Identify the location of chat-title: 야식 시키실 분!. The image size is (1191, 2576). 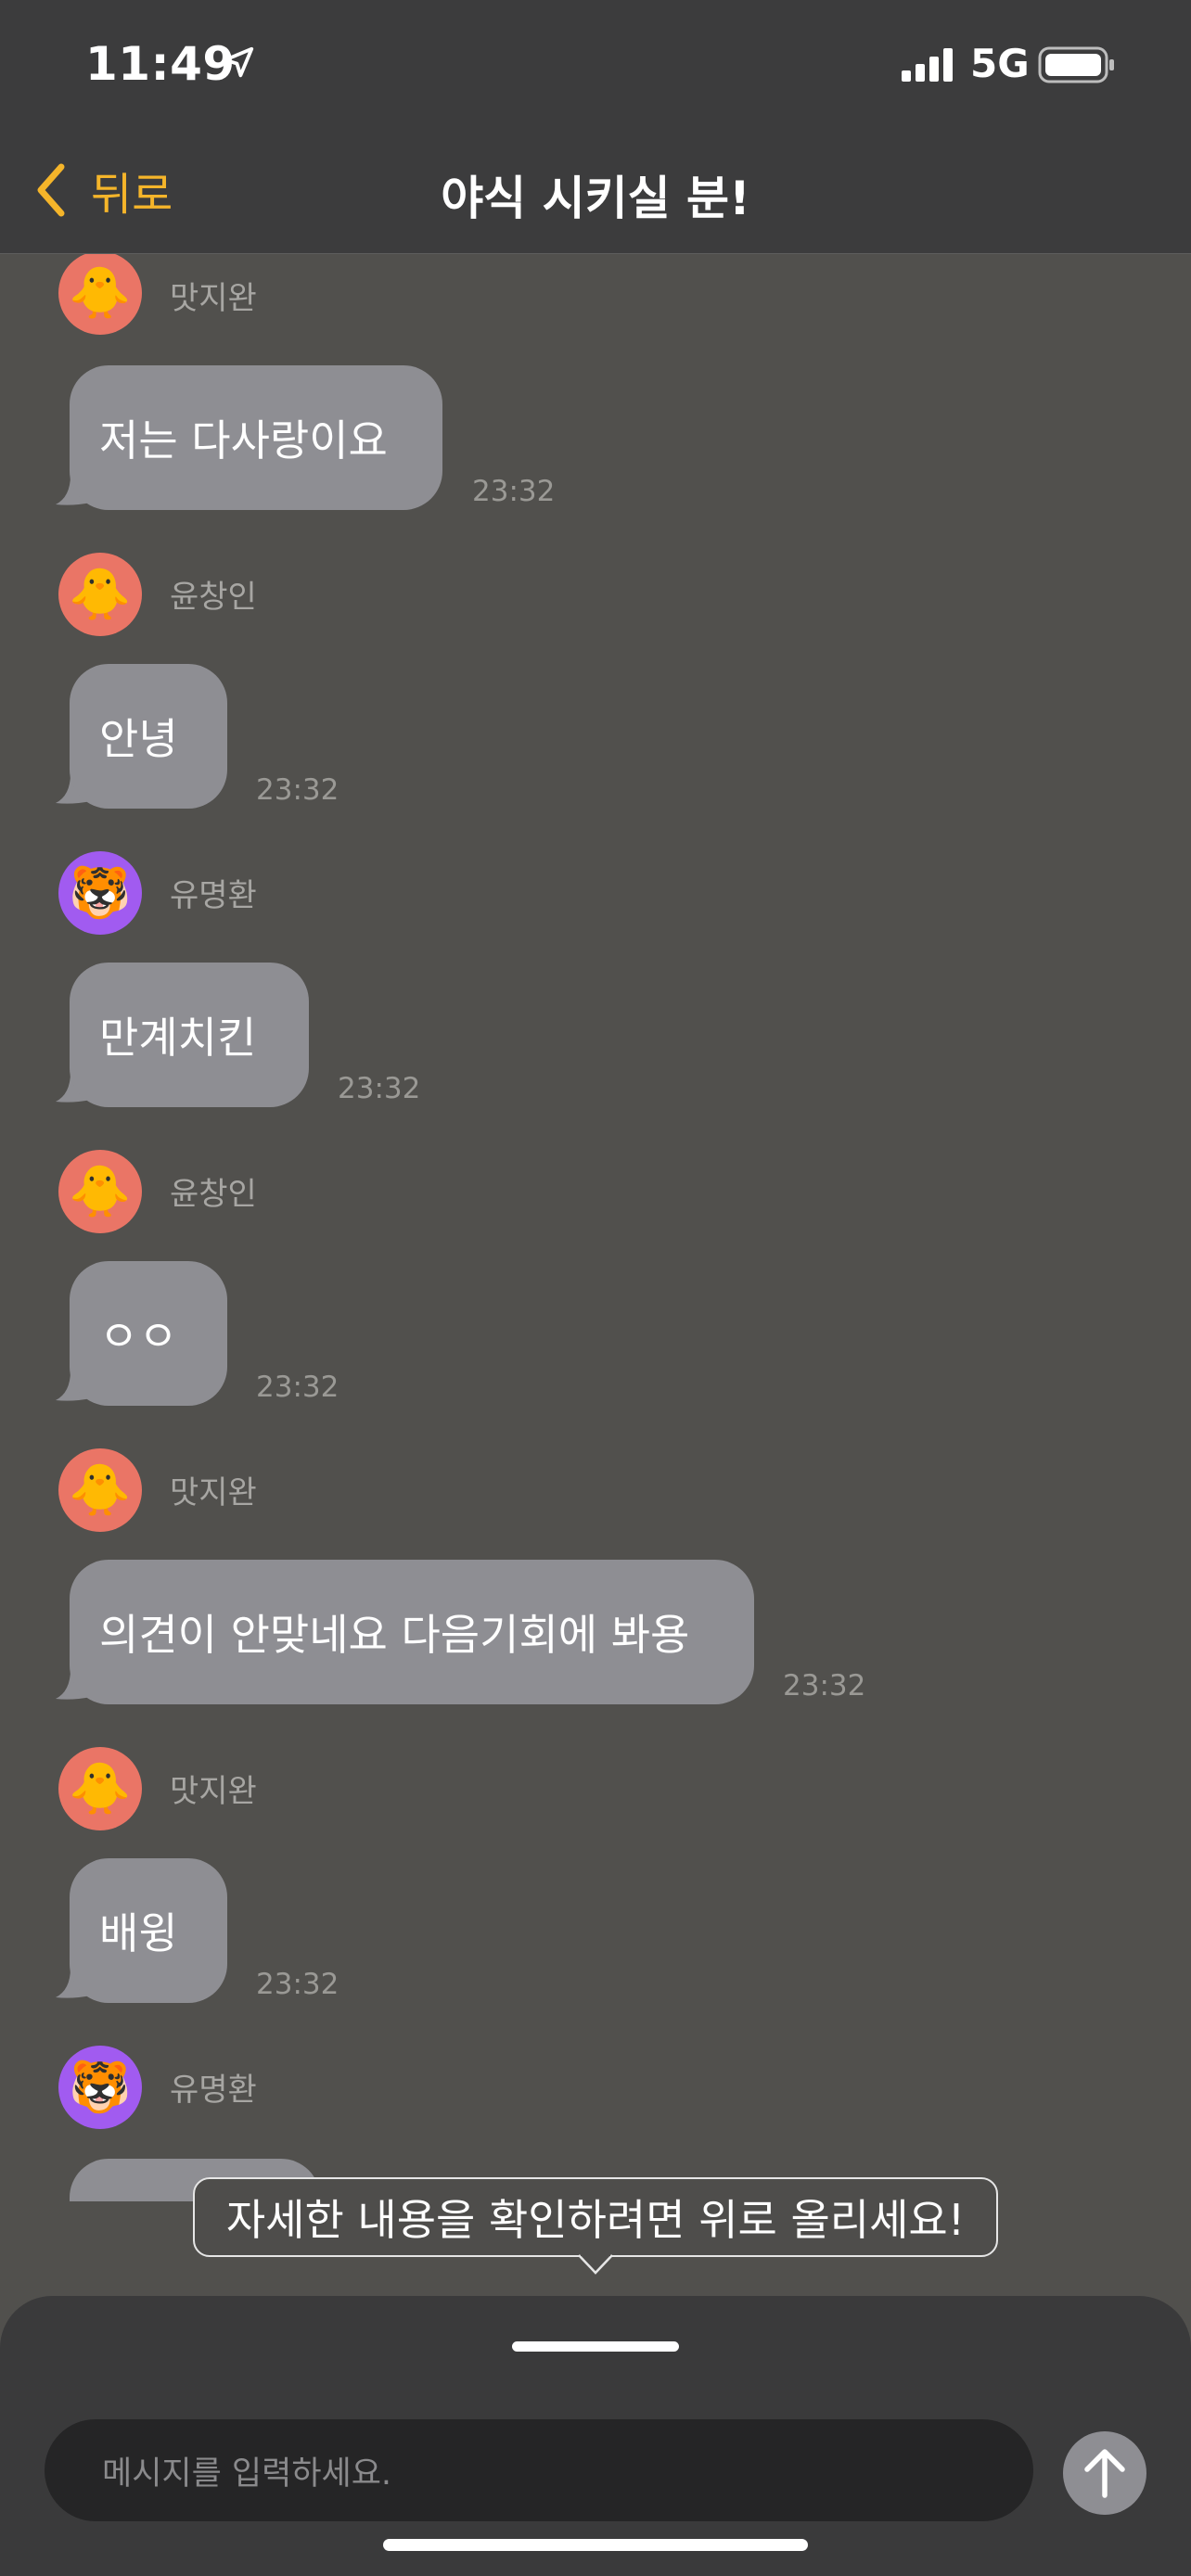
(595, 198).